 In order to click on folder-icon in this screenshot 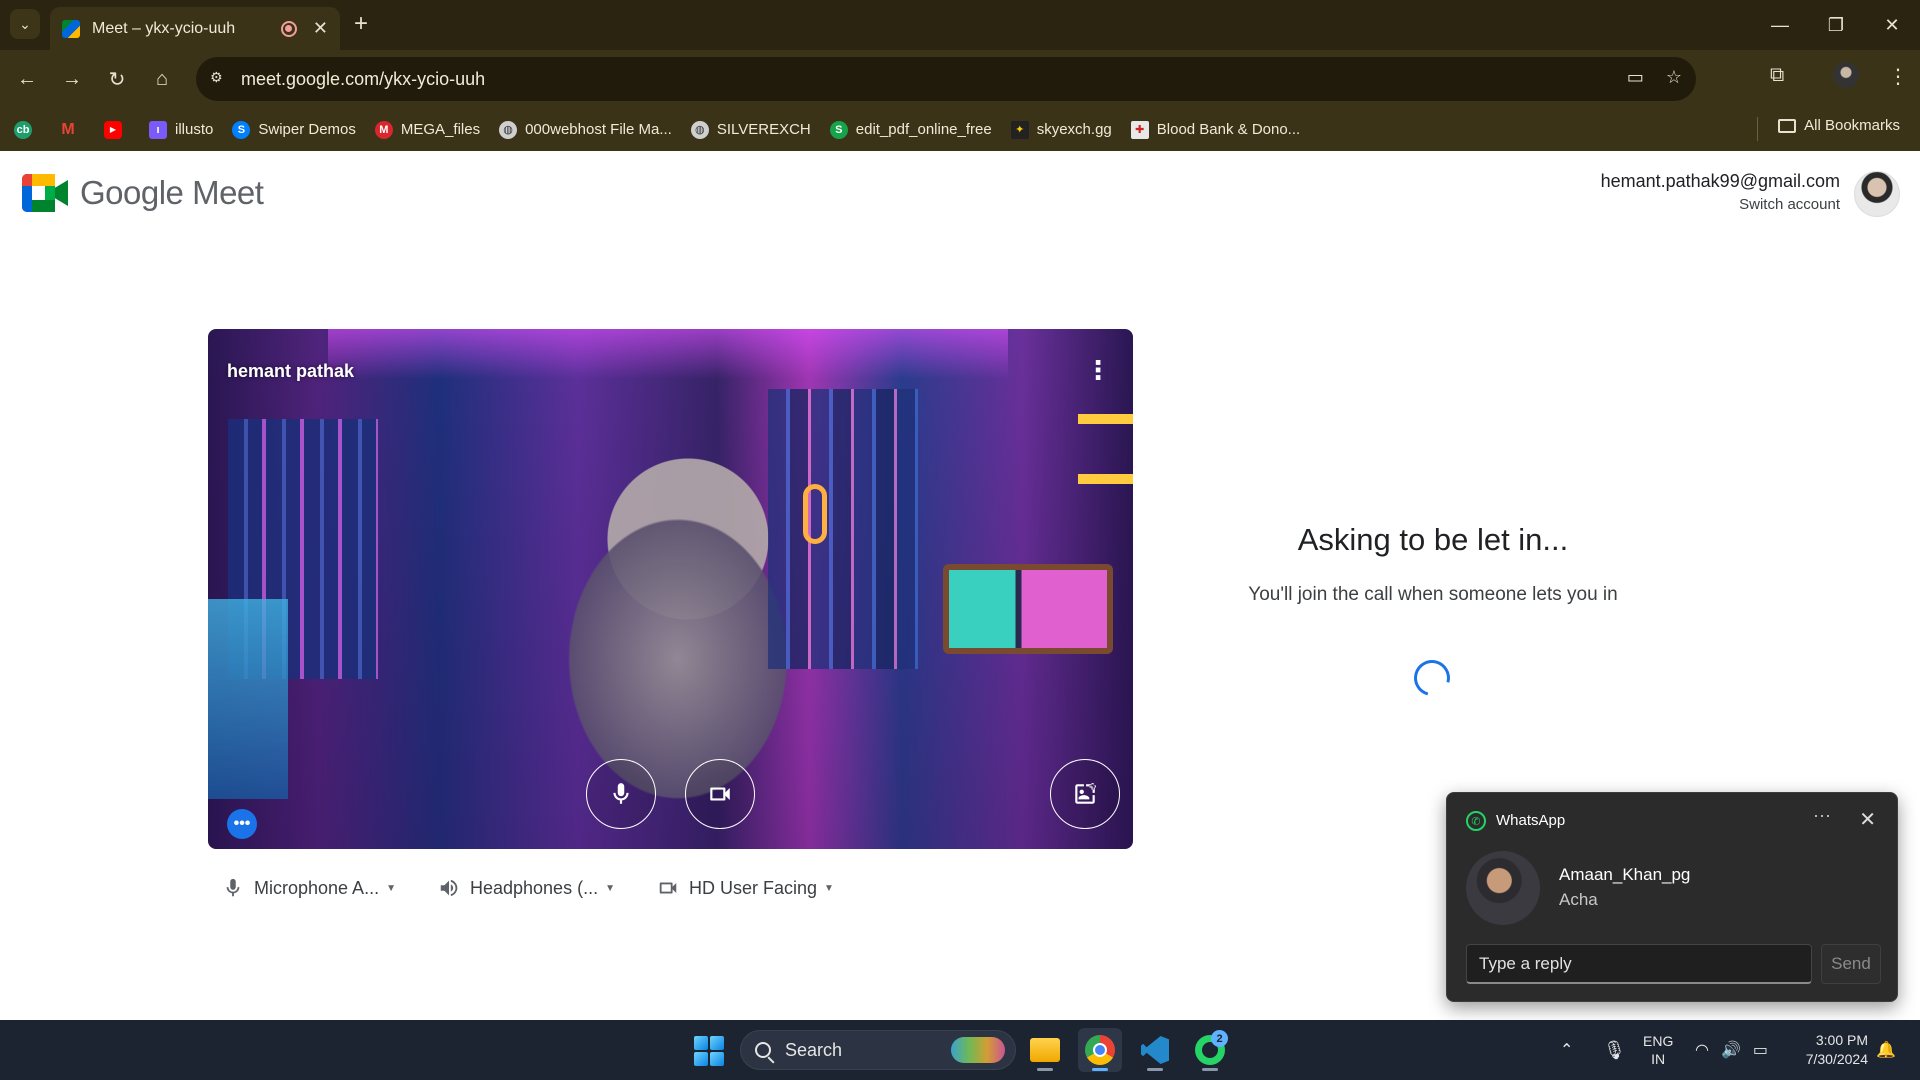, I will do `click(1787, 125)`.